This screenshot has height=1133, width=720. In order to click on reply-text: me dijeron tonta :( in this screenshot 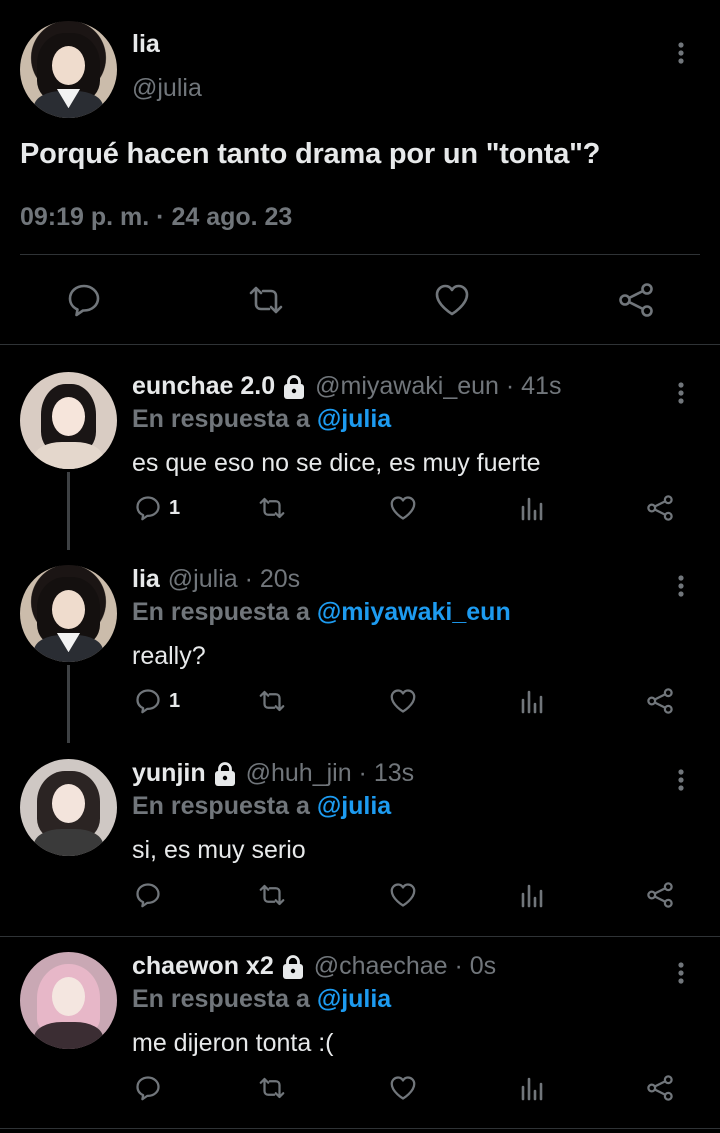, I will do `click(233, 1043)`.